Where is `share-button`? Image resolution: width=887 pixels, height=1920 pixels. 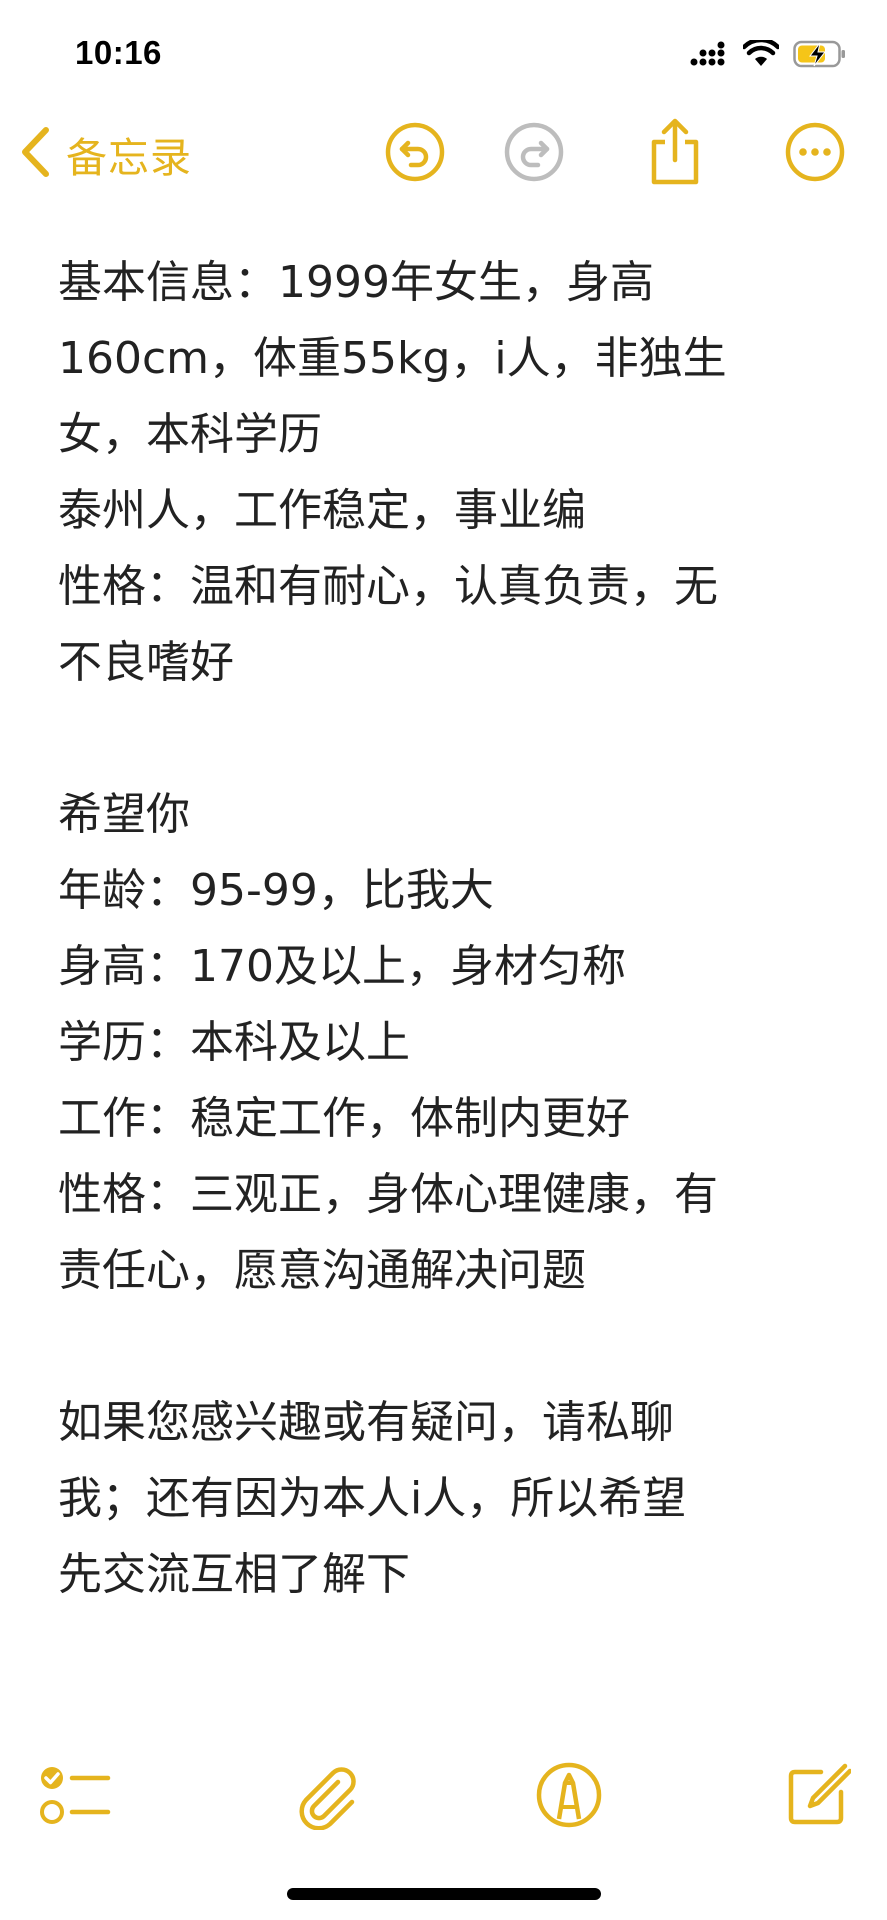
share-button is located at coordinates (675, 152).